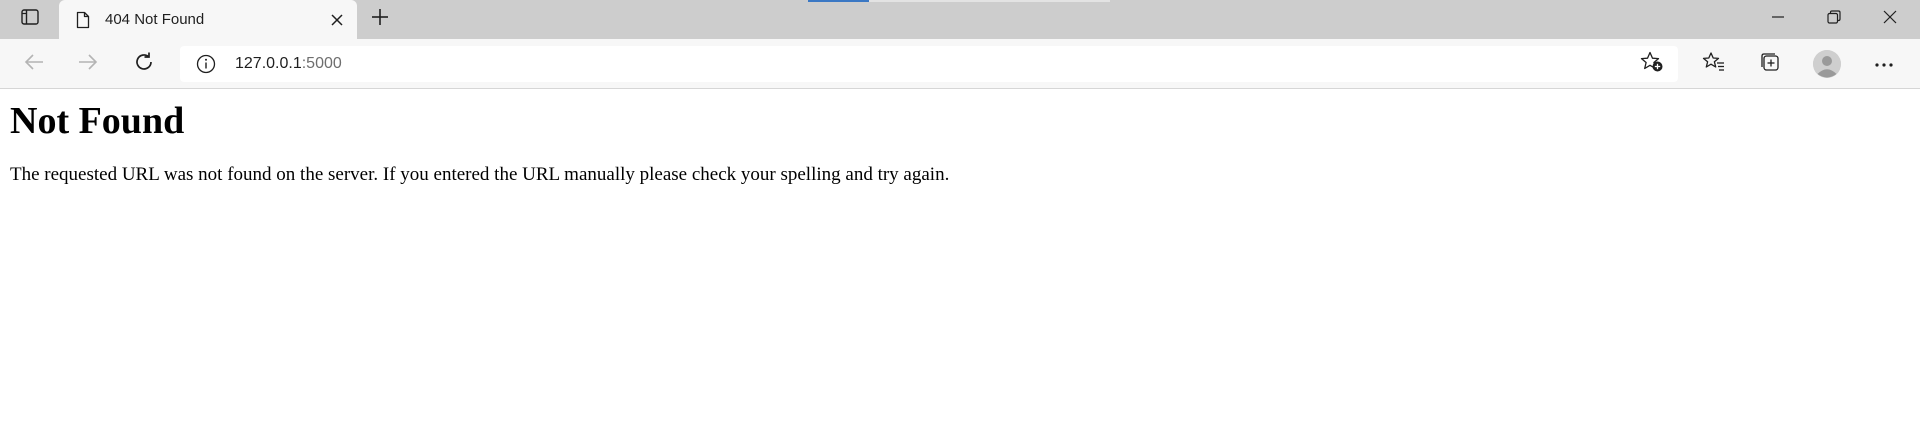  Describe the element at coordinates (838, 1) in the screenshot. I see `drag-indicator-active` at that location.